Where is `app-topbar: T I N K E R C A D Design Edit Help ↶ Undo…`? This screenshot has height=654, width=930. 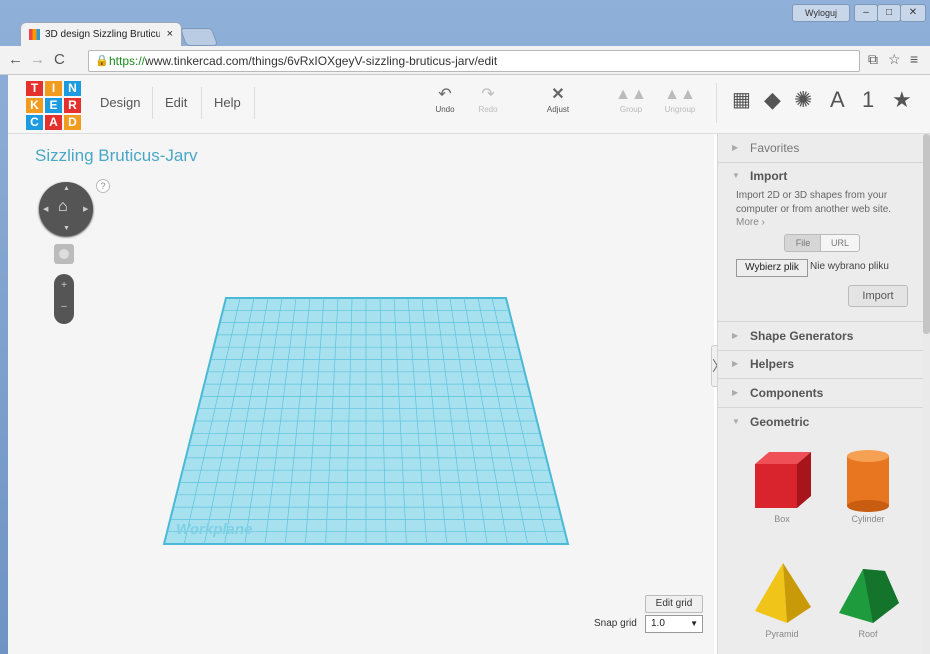 app-topbar: T I N K E R C A D Design Edit Help ↶ Undo… is located at coordinates (469, 104).